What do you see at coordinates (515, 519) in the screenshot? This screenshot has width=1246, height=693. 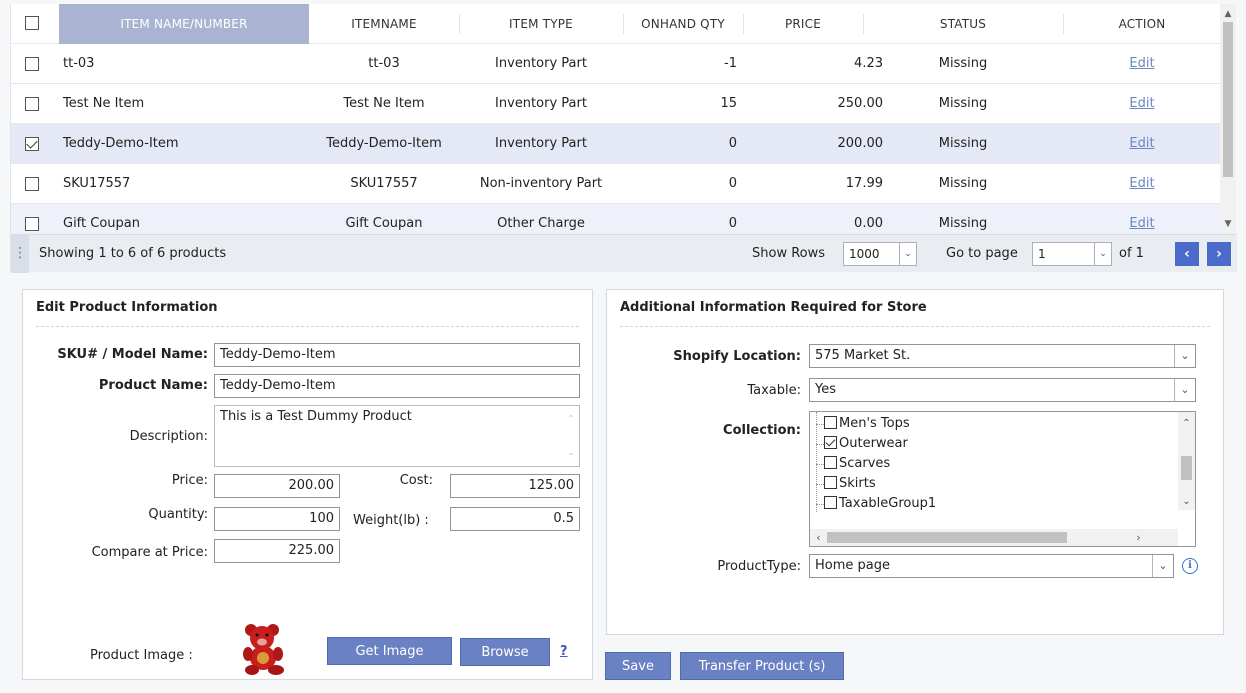 I see `weight-input: 0.5` at bounding box center [515, 519].